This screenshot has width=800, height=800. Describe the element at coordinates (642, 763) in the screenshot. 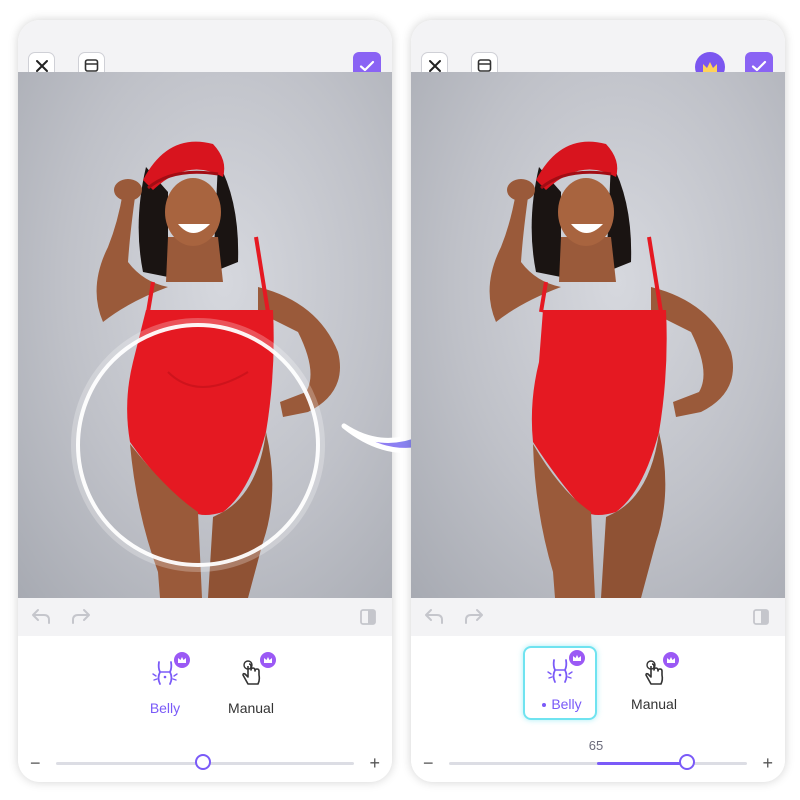

I see `slider-fill` at that location.